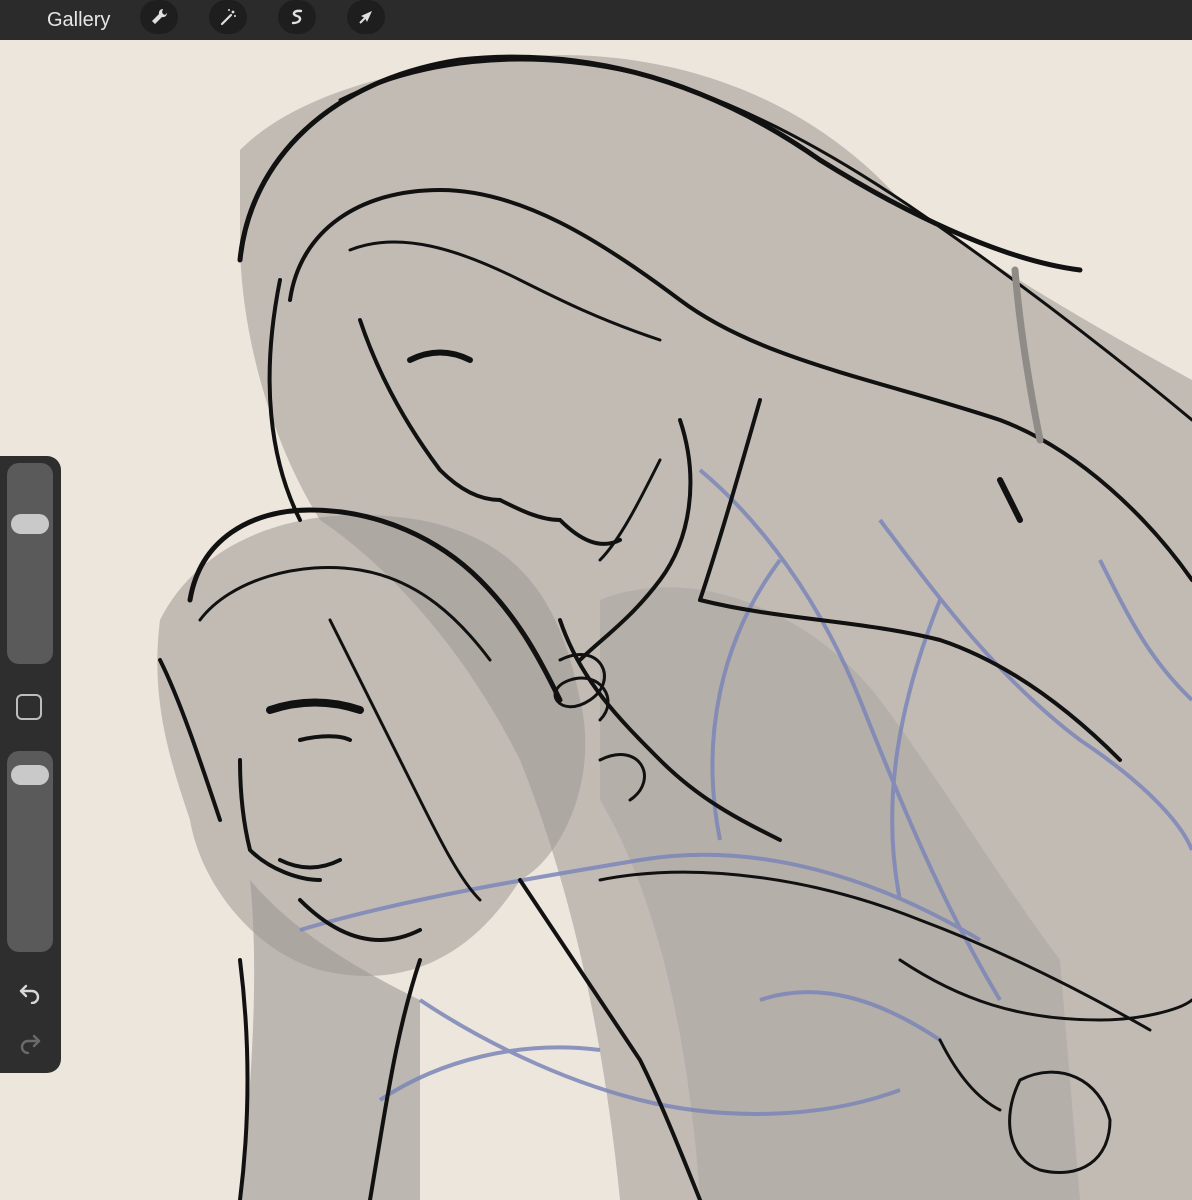 Image resolution: width=1192 pixels, height=1200 pixels. I want to click on transform-arrow-icon, so click(365, 17).